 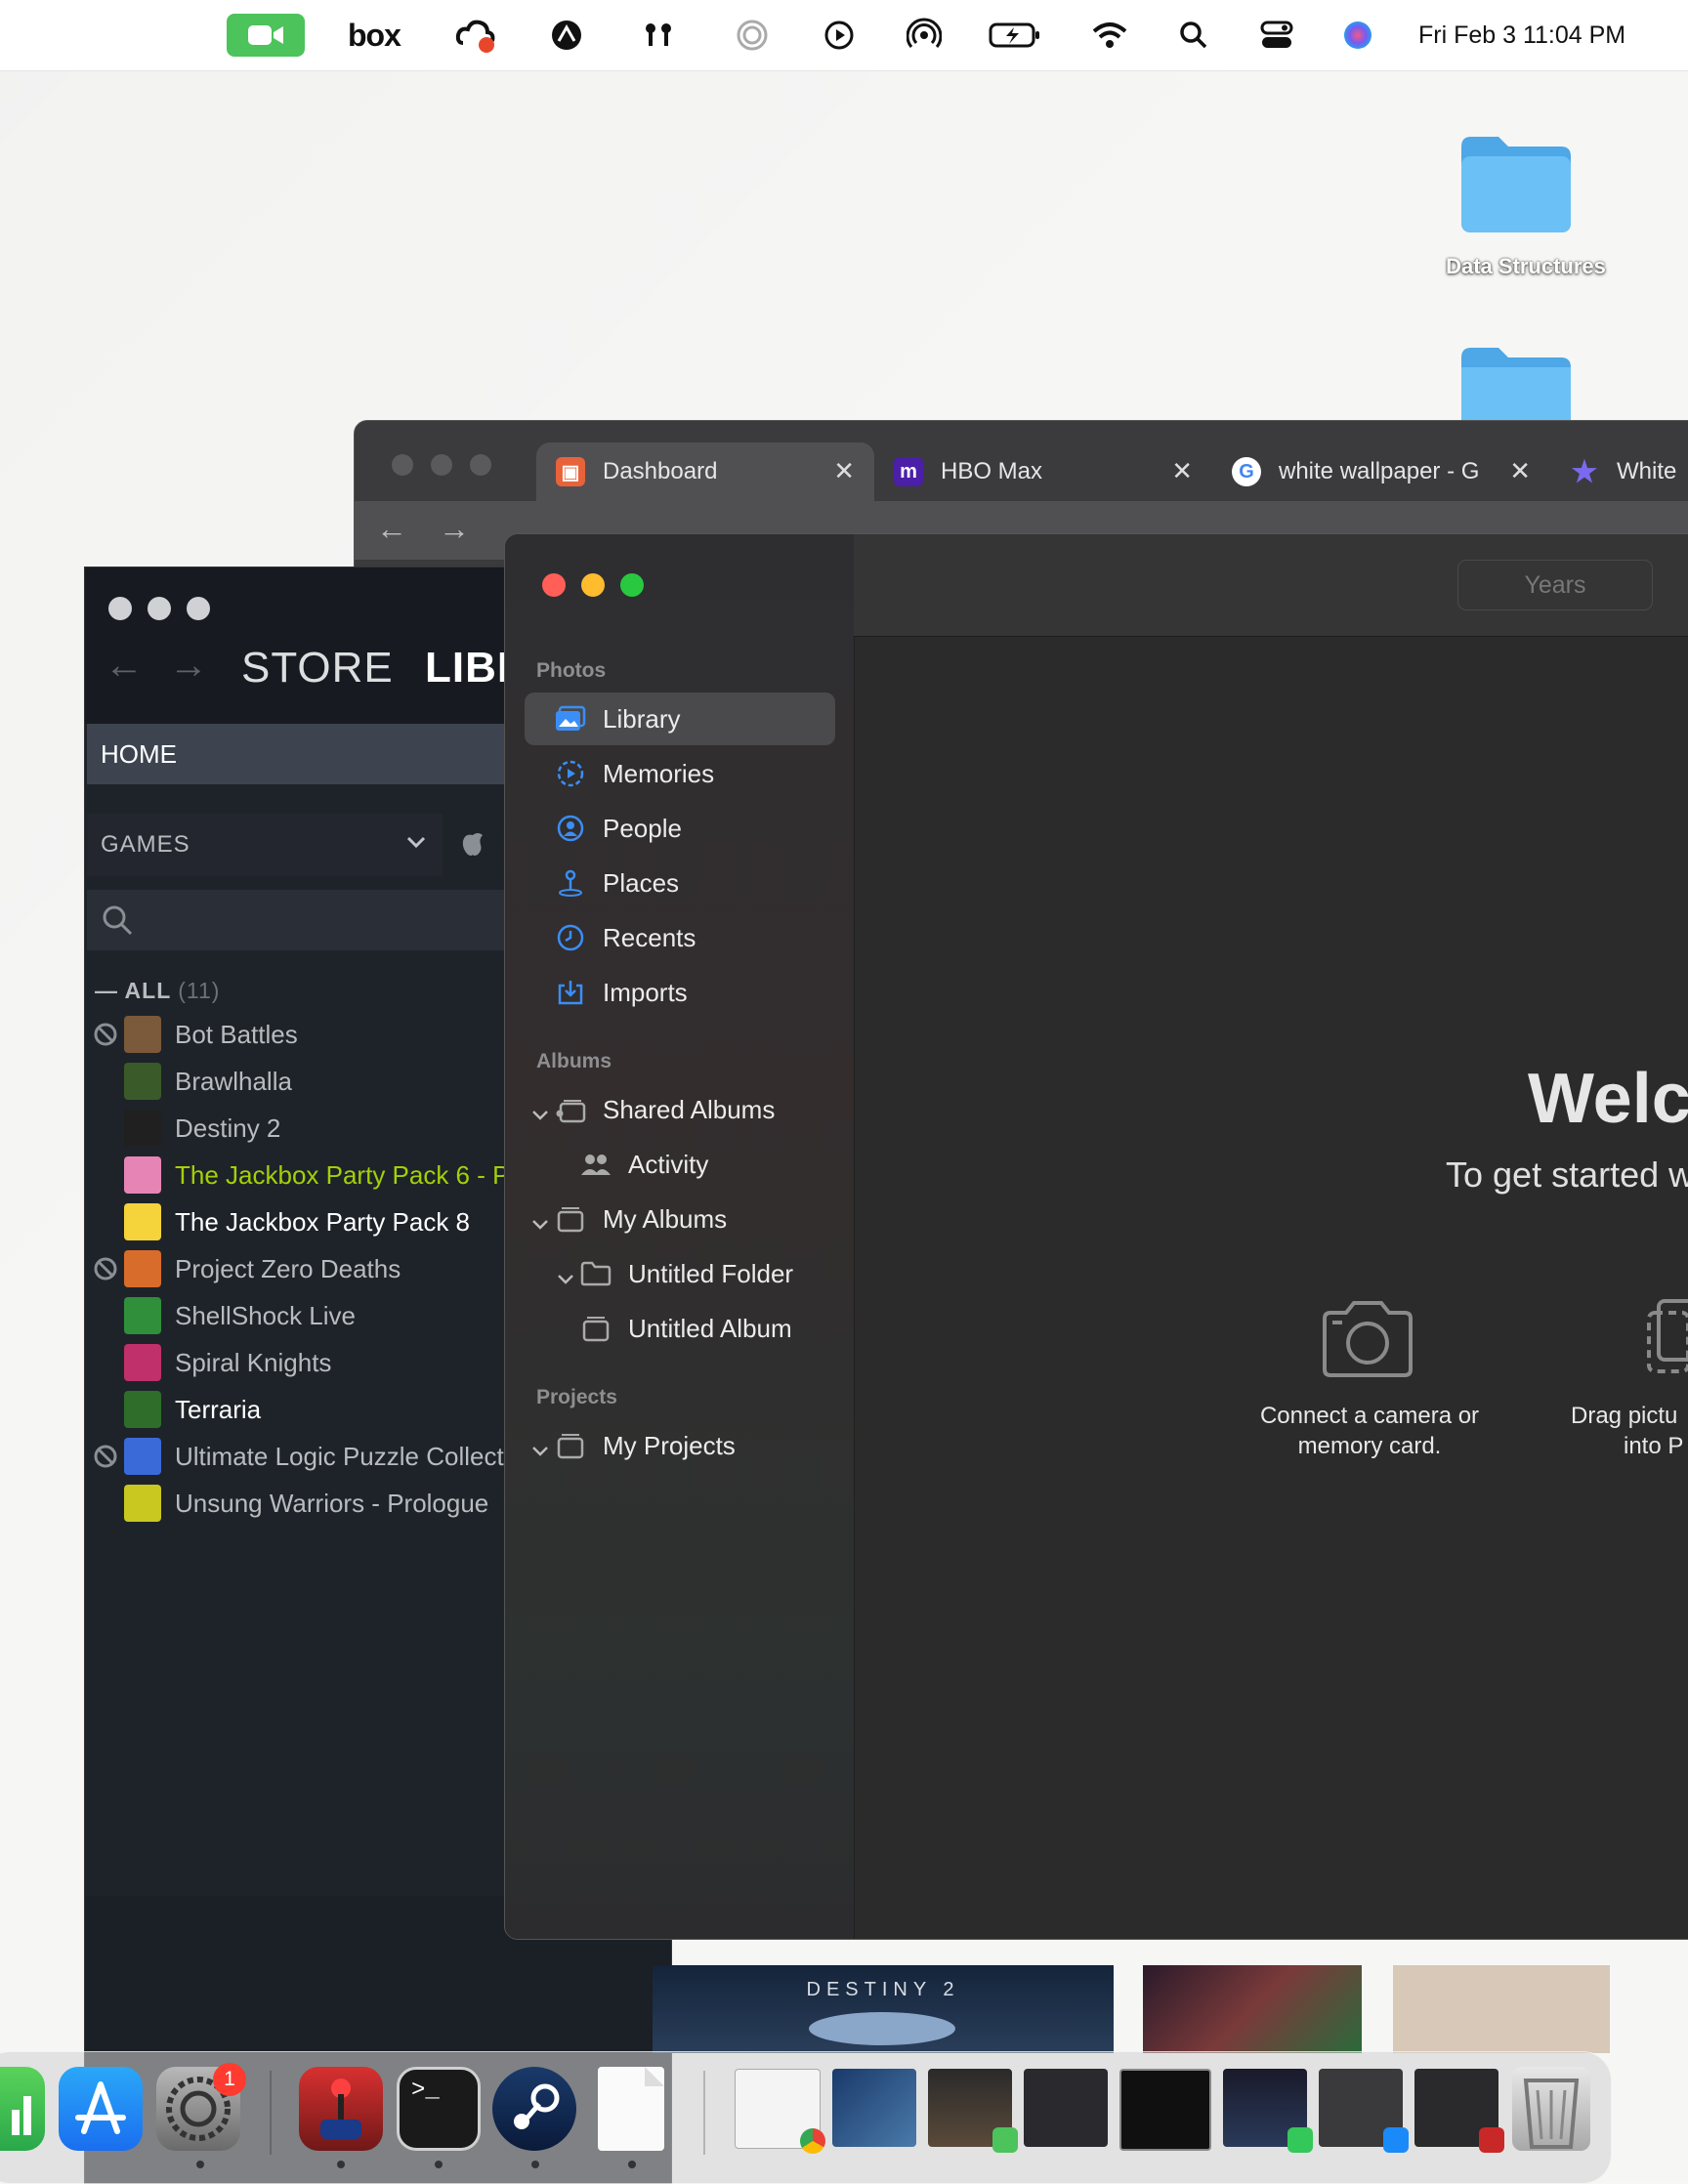 I want to click on joystick-app-icon, so click(x=341, y=2109).